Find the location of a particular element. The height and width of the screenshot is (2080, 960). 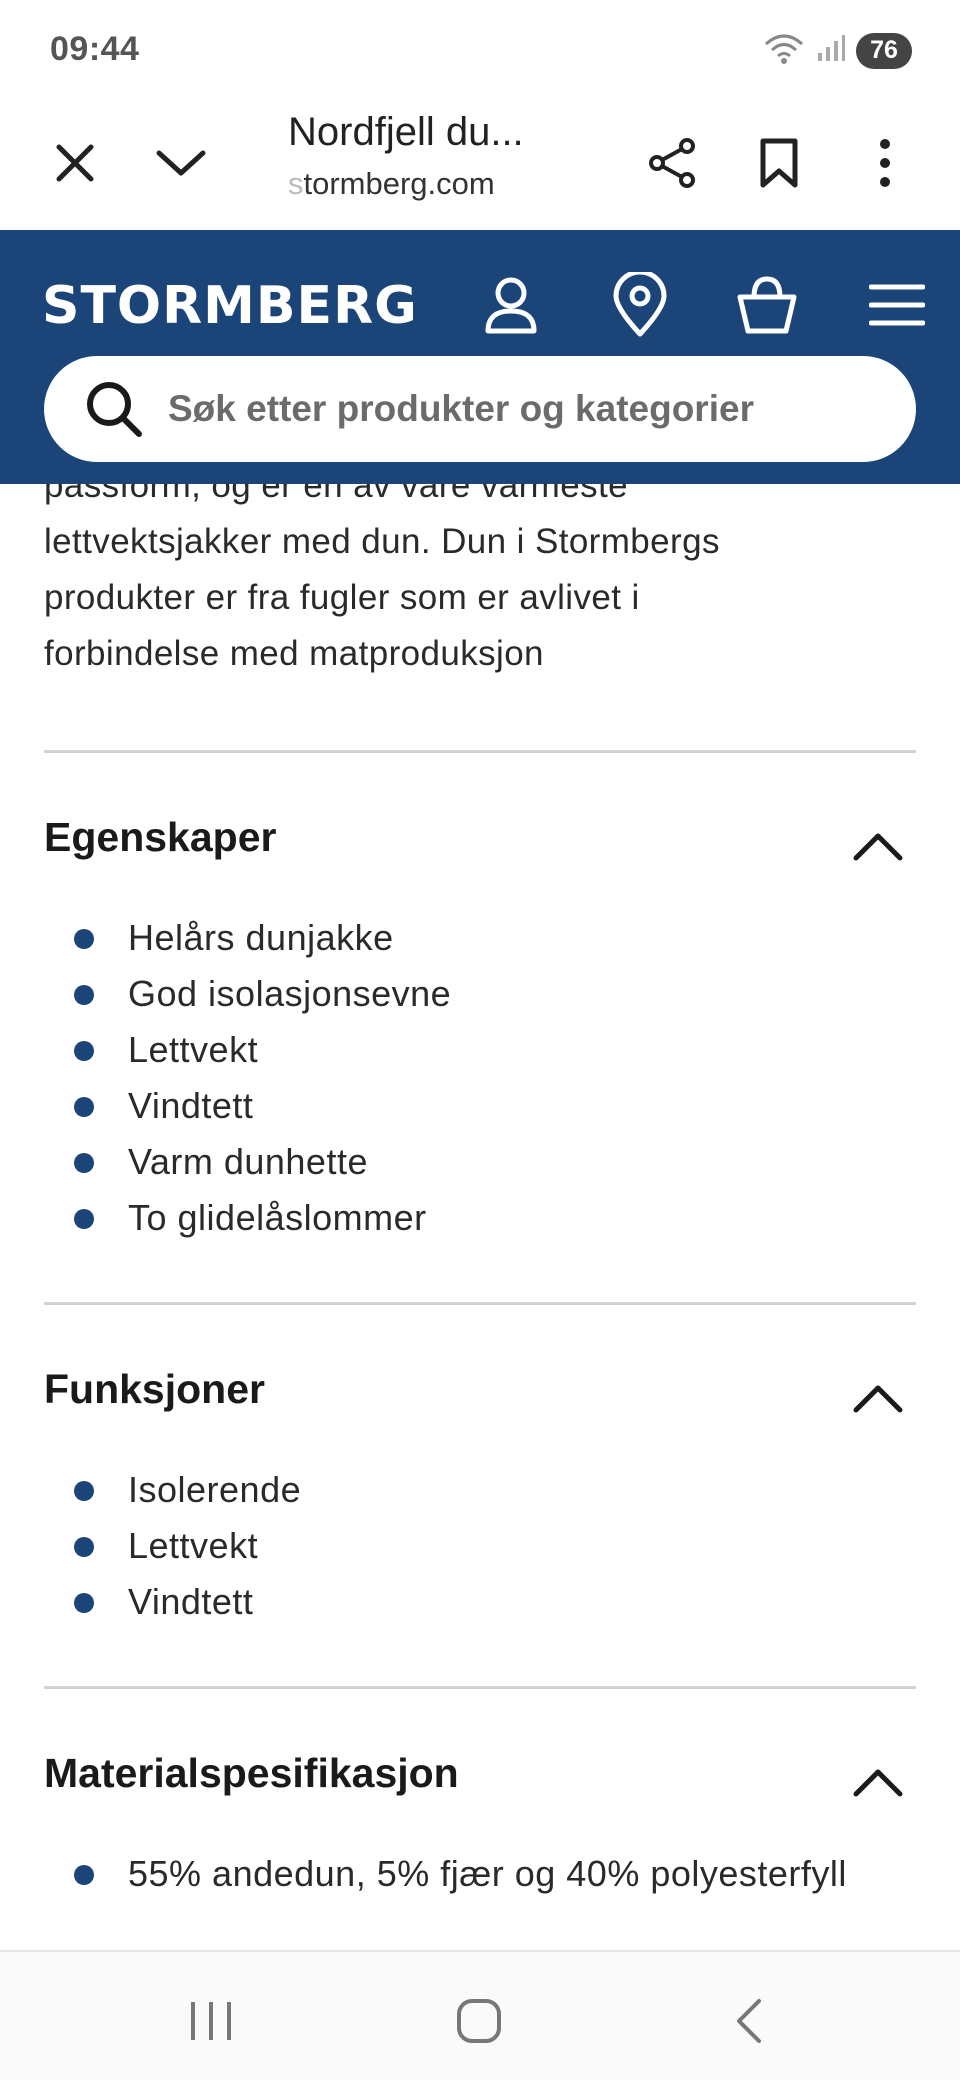

battery-indicator: 76 is located at coordinates (884, 50).